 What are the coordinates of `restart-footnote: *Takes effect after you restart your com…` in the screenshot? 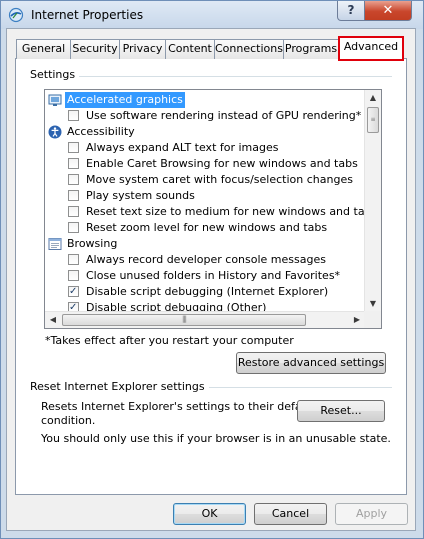 It's located at (169, 340).